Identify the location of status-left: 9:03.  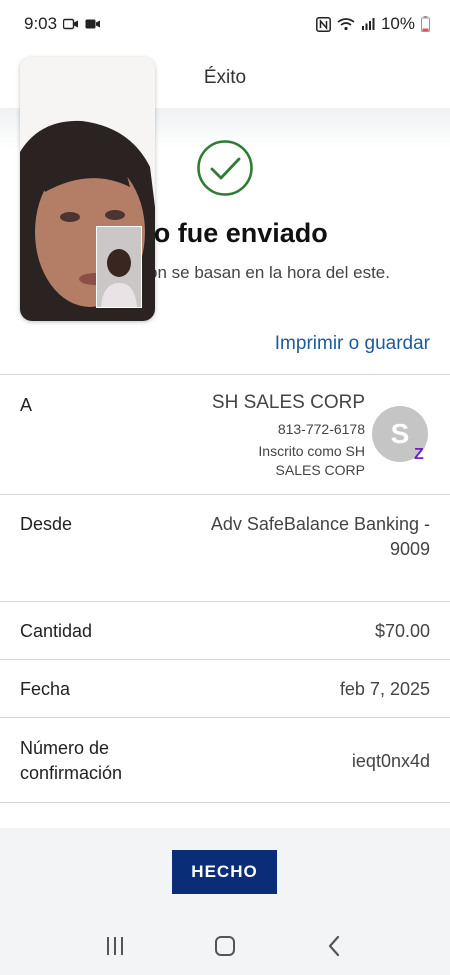
(62, 24).